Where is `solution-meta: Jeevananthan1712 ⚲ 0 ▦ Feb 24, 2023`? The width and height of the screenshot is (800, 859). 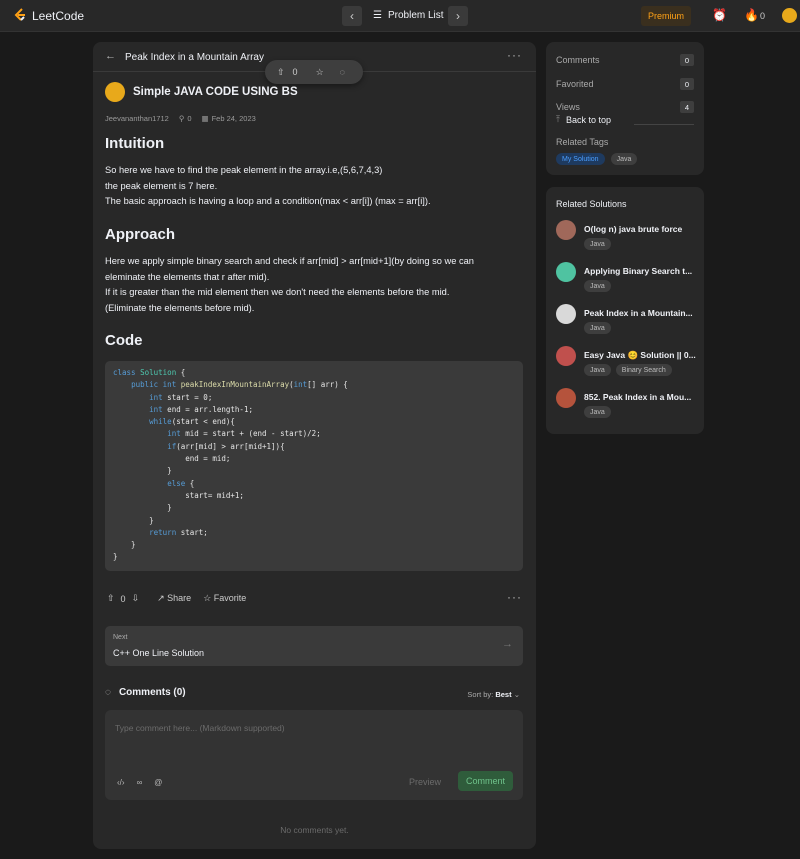
solution-meta: Jeevananthan1712 ⚲ 0 ▦ Feb 24, 2023 is located at coordinates (180, 118).